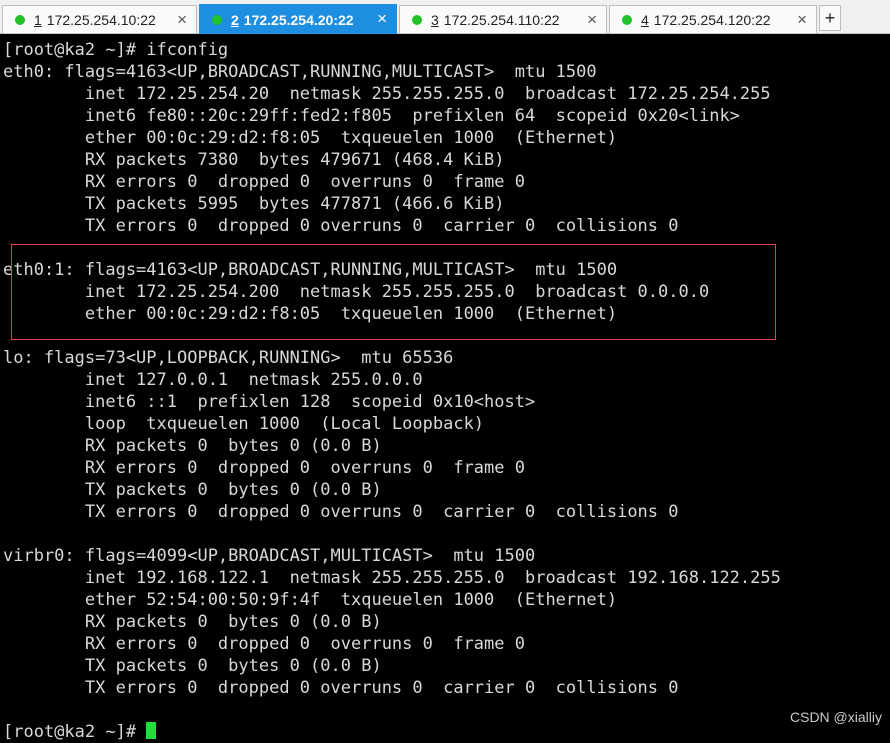  I want to click on session-tab-3: 3 172.25.254.110:22 ×, so click(503, 19).